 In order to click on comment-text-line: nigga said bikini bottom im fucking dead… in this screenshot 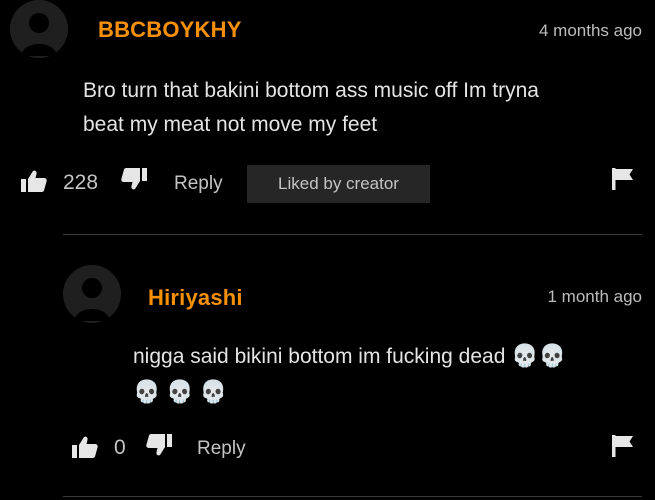, I will do `click(349, 357)`.